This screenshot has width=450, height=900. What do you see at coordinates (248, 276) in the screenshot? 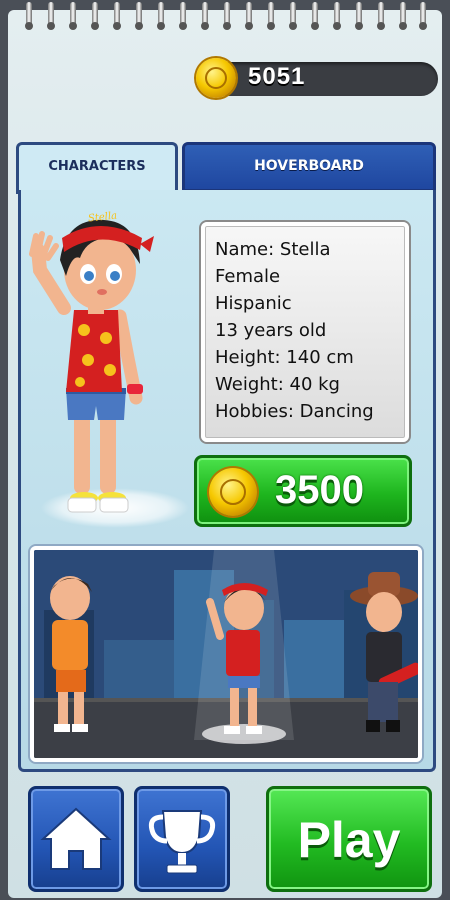
I see `info-gender: Female` at bounding box center [248, 276].